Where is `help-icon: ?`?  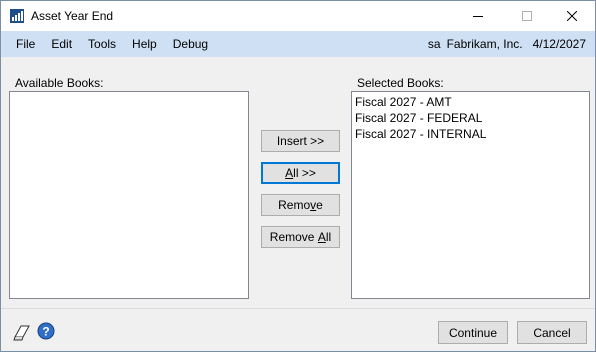 help-icon: ? is located at coordinates (46, 331).